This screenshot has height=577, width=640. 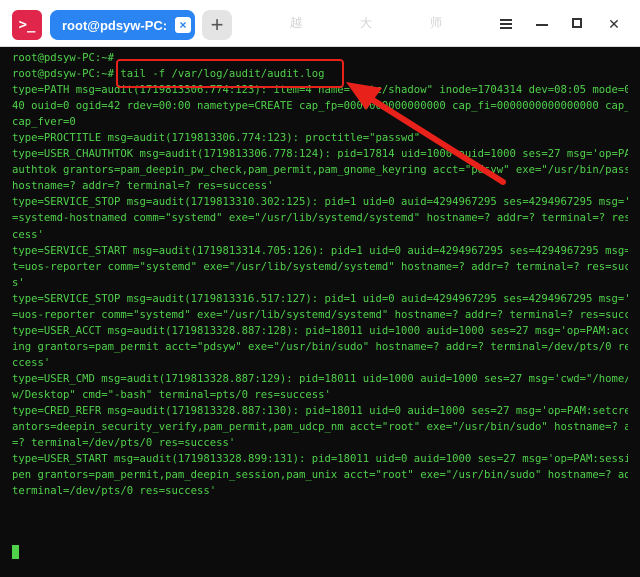 What do you see at coordinates (366, 23) in the screenshot?
I see `watermark-char: 大` at bounding box center [366, 23].